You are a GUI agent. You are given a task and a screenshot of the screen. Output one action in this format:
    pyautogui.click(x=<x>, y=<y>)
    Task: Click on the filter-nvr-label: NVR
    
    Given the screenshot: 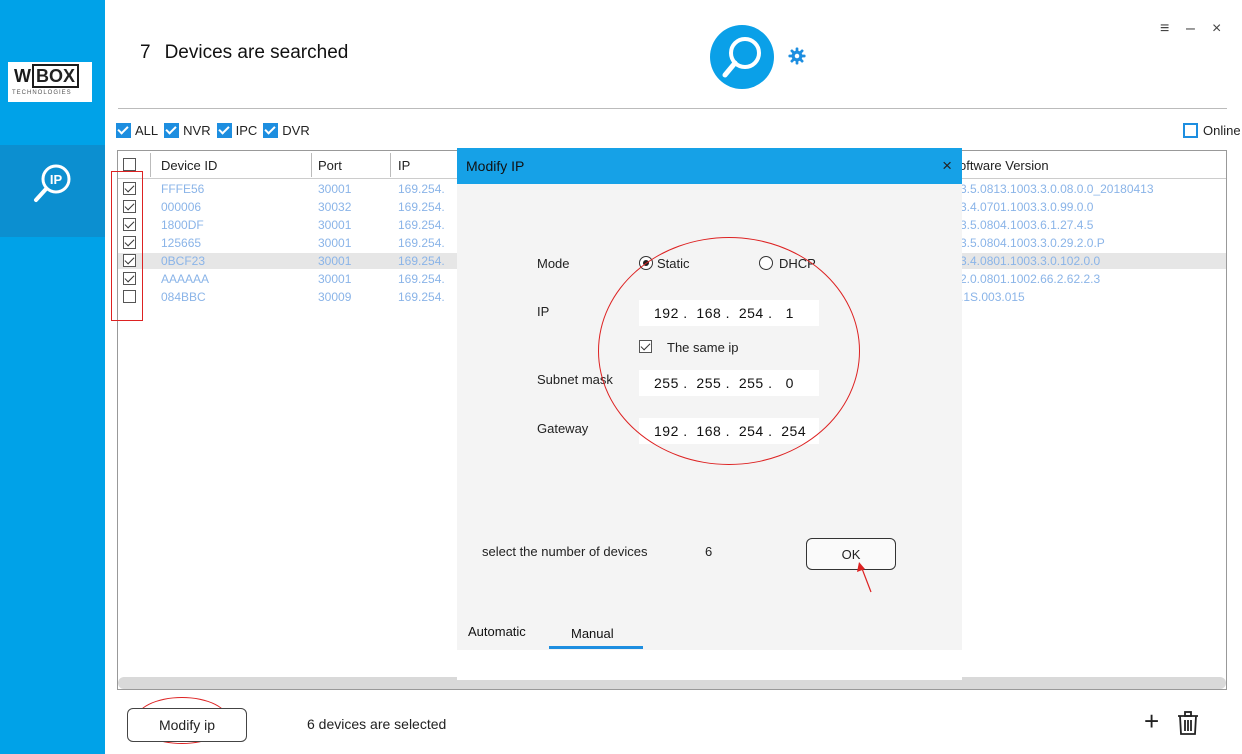 What is the action you would take?
    pyautogui.click(x=197, y=130)
    